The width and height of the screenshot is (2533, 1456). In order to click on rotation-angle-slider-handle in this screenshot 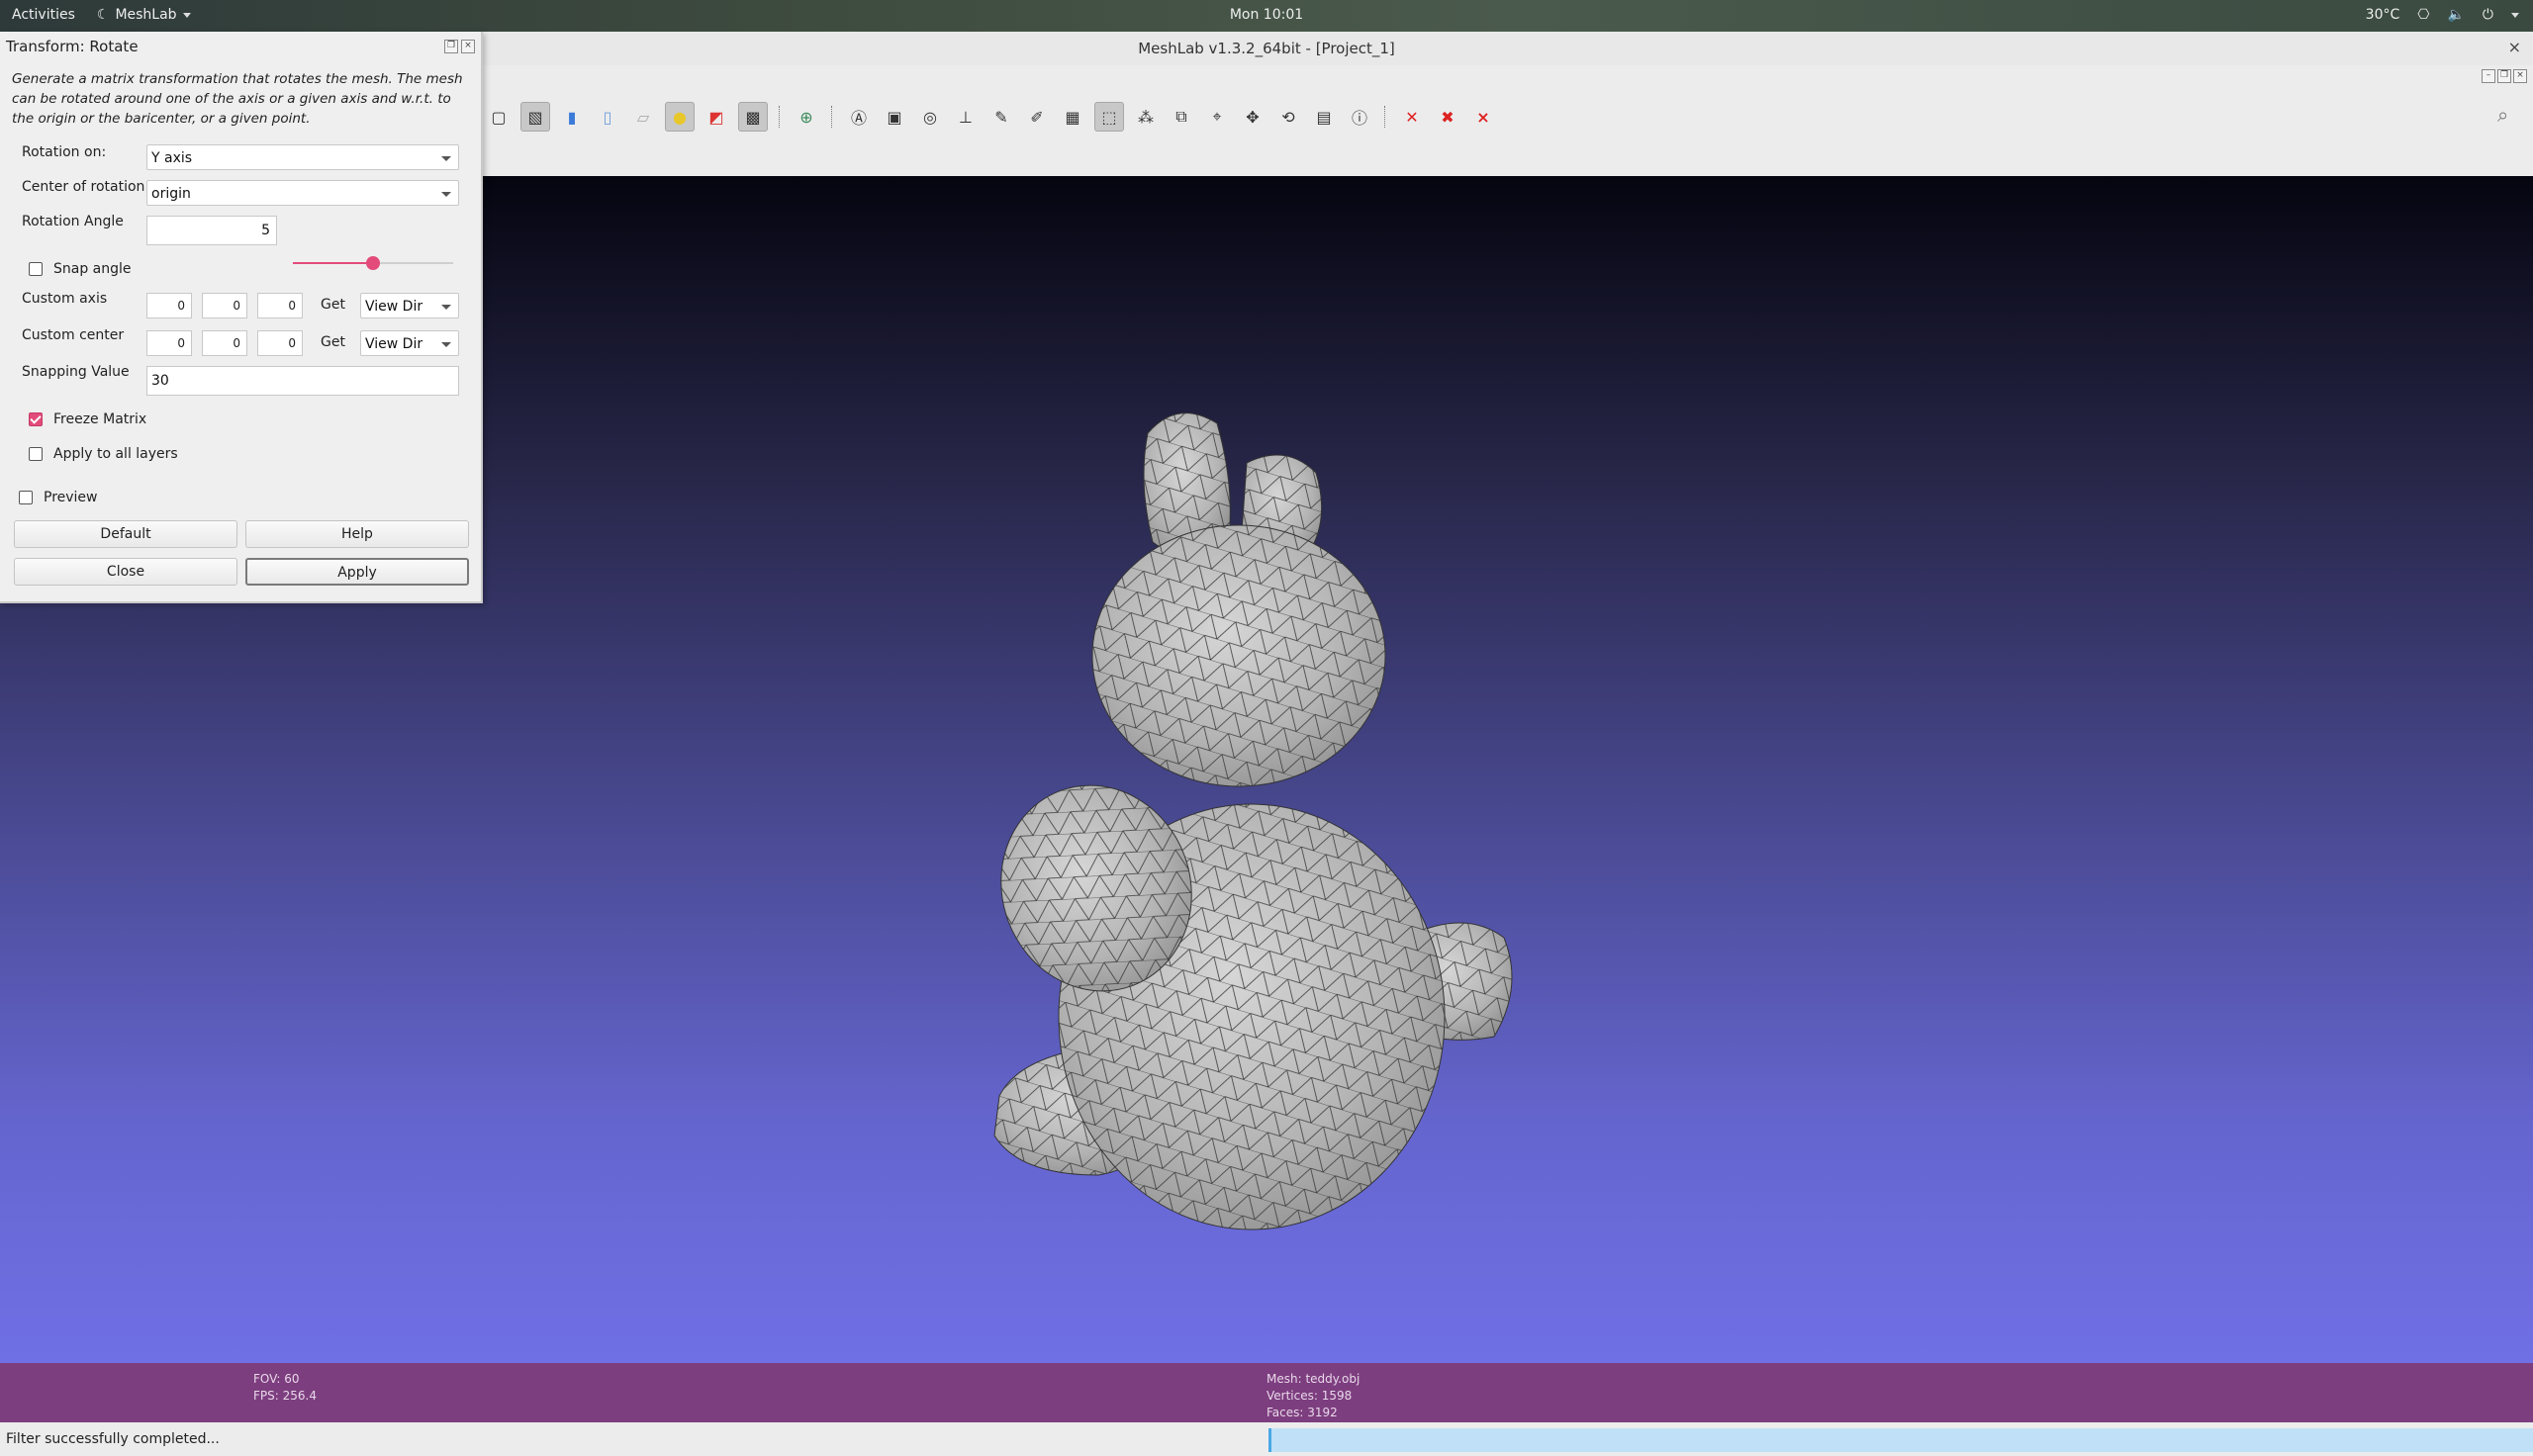, I will do `click(373, 263)`.